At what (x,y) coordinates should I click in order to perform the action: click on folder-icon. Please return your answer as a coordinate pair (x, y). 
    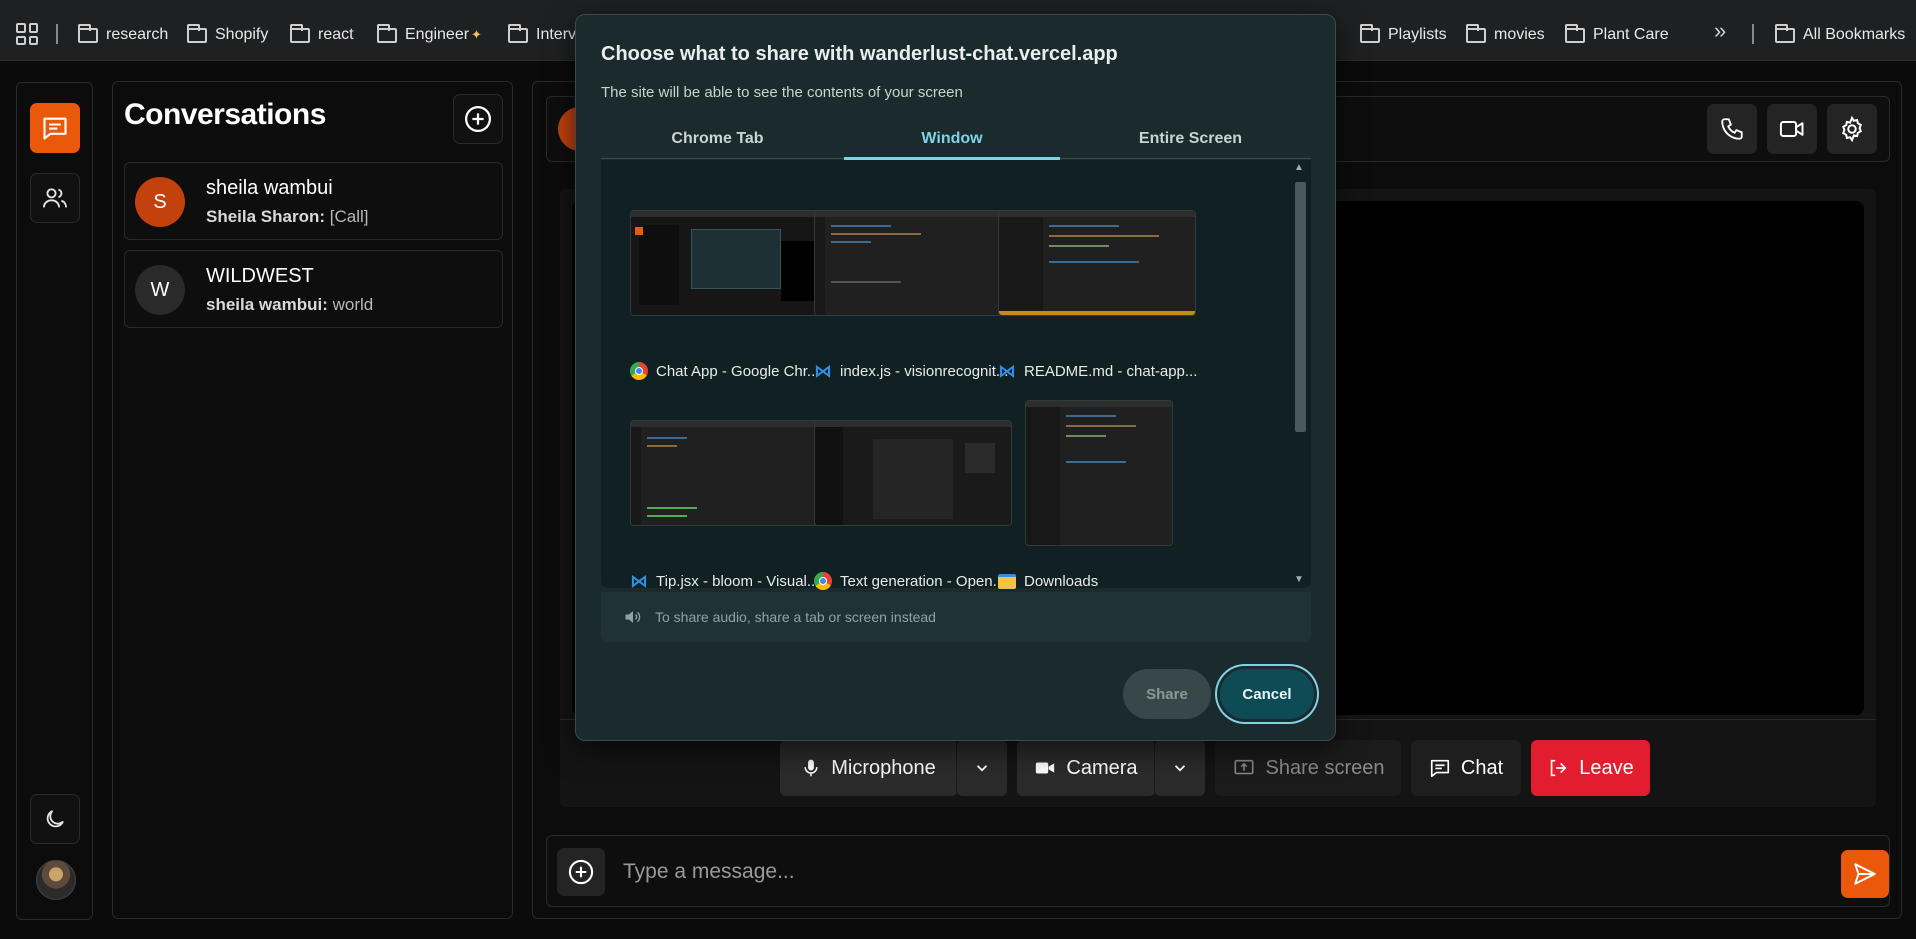
    Looking at the image, I should click on (387, 33).